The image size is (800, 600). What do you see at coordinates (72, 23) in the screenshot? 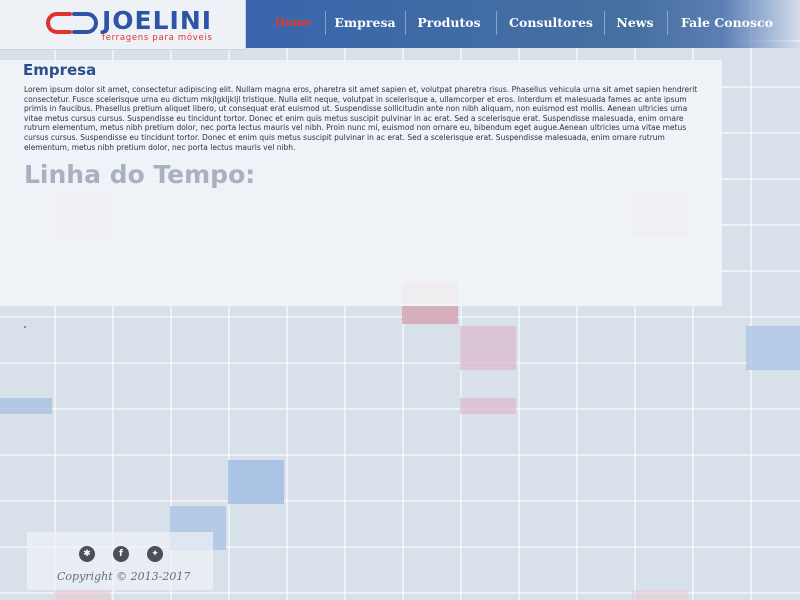
I see `joelini-logo-icon` at bounding box center [72, 23].